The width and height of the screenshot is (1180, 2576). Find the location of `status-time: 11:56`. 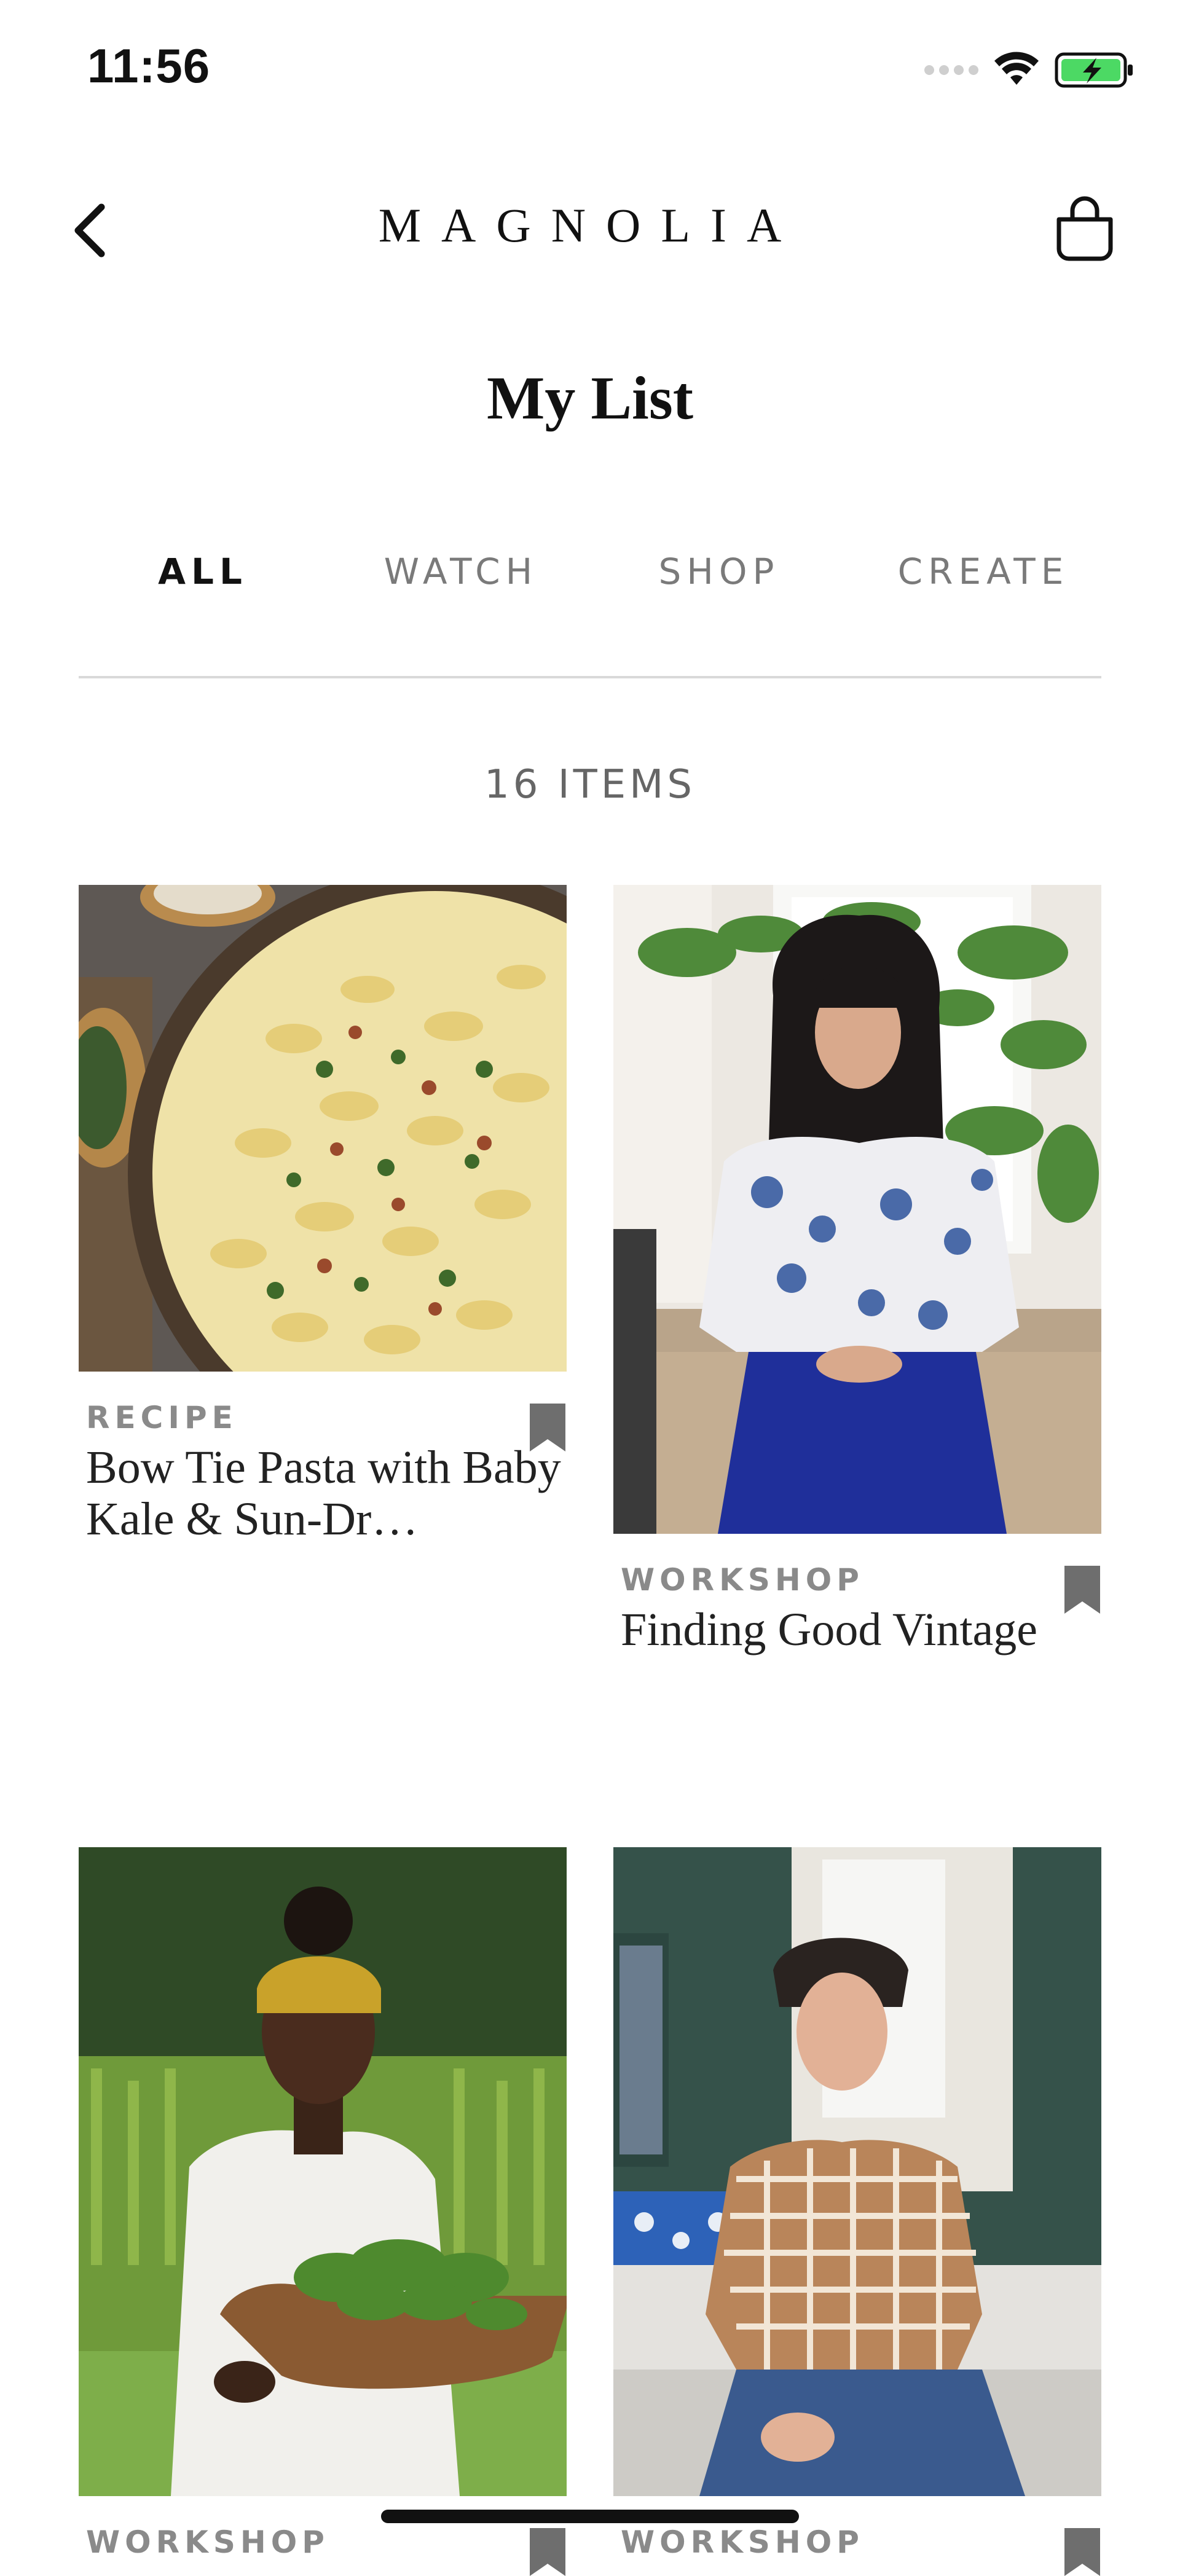

status-time: 11:56 is located at coordinates (149, 66).